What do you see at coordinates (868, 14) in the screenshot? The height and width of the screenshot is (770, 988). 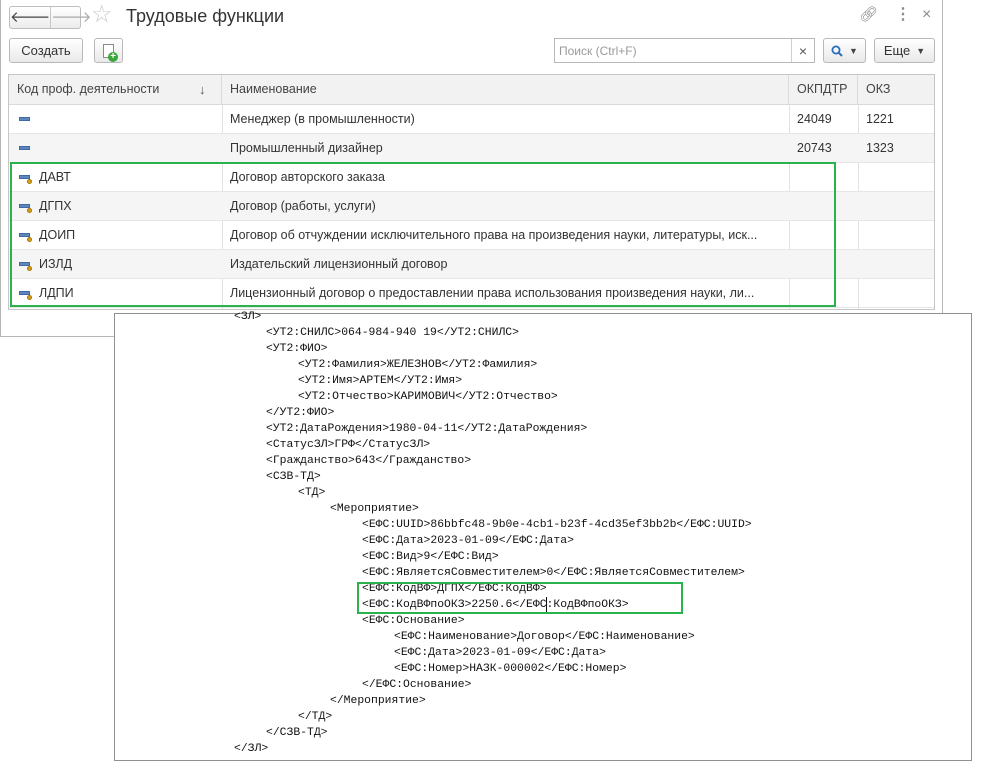 I see `link-icon: 🔗︎` at bounding box center [868, 14].